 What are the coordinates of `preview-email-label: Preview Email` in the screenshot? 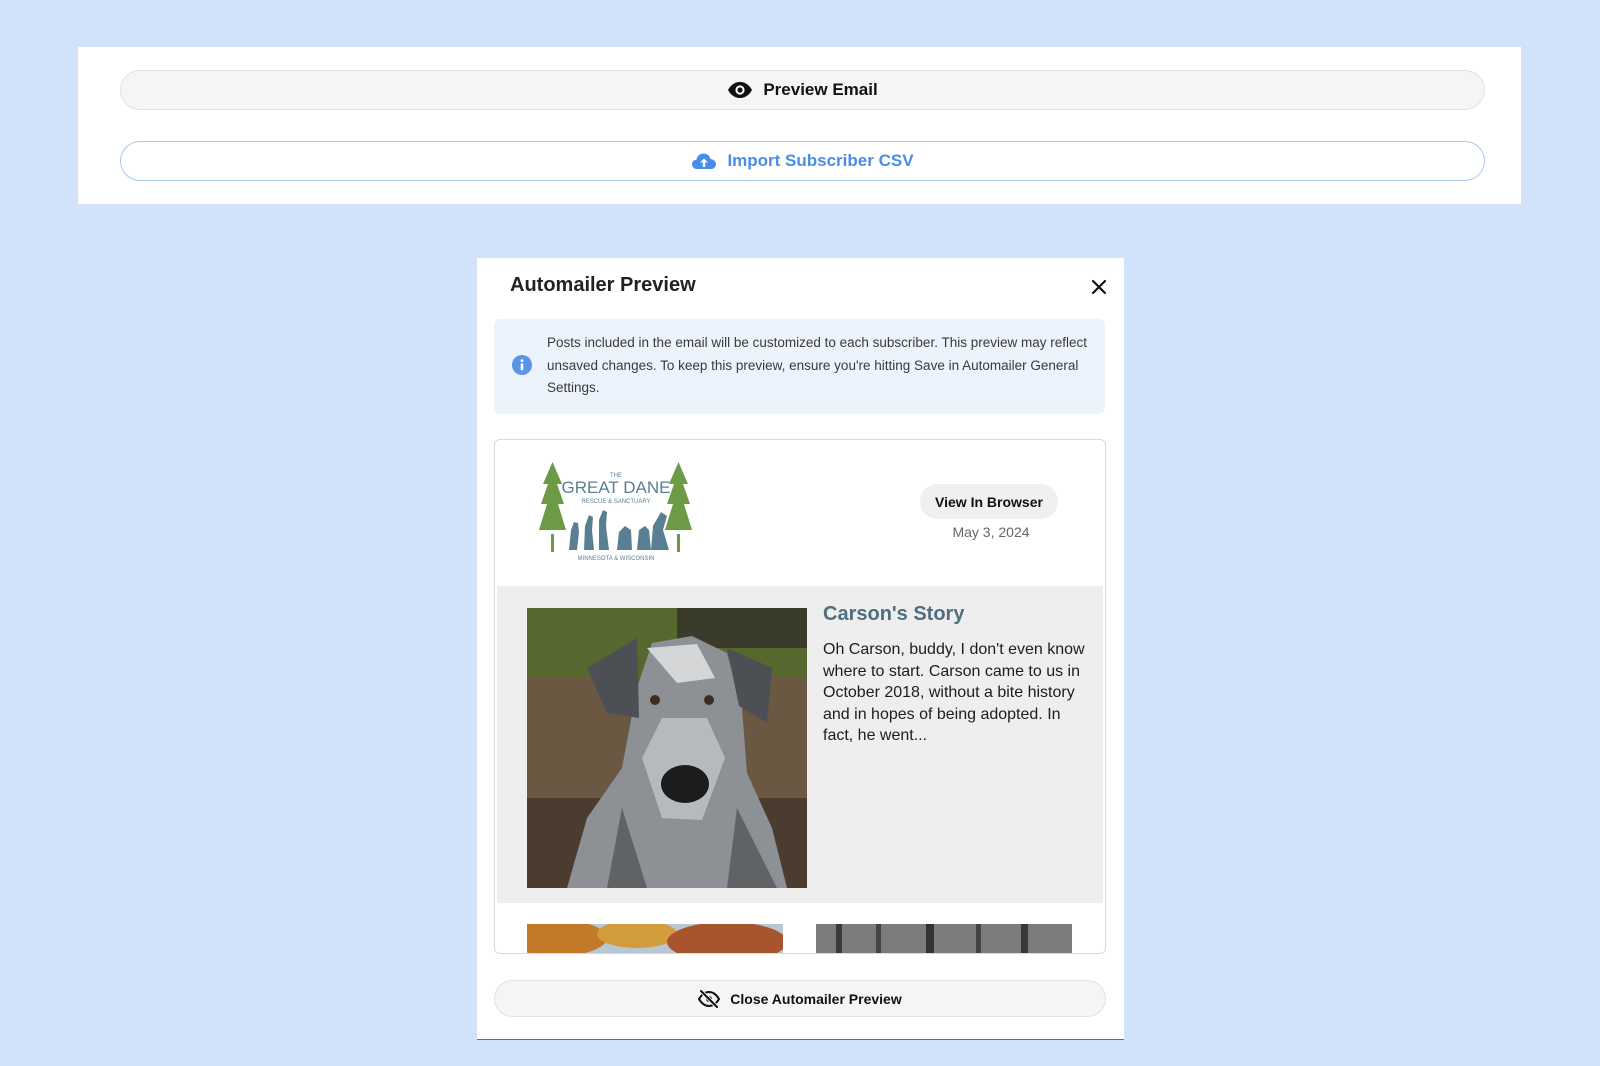 It's located at (820, 89).